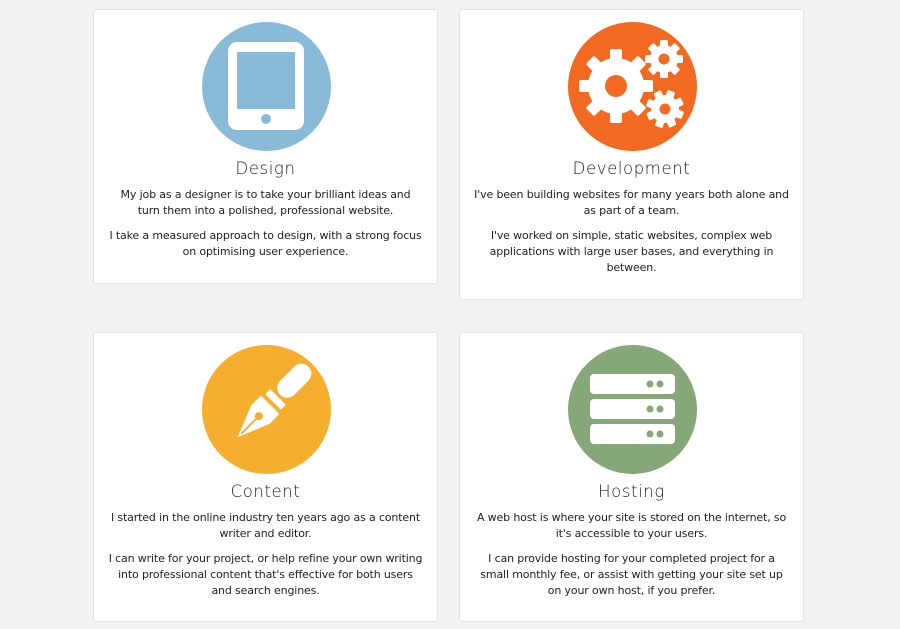 This screenshot has width=900, height=629. What do you see at coordinates (265, 168) in the screenshot?
I see `service-title: Design` at bounding box center [265, 168].